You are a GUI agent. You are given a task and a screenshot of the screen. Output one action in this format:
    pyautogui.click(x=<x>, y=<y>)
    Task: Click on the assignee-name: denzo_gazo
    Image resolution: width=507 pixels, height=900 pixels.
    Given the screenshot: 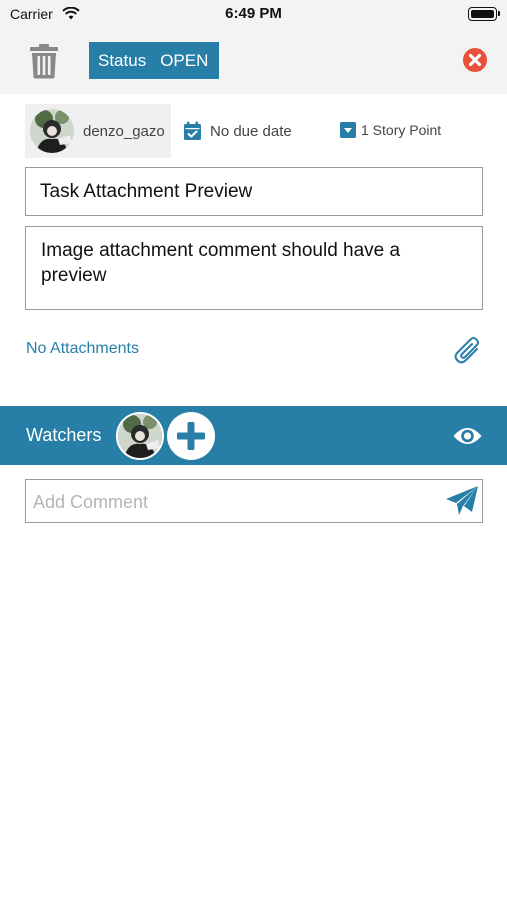 What is the action you would take?
    pyautogui.click(x=124, y=131)
    